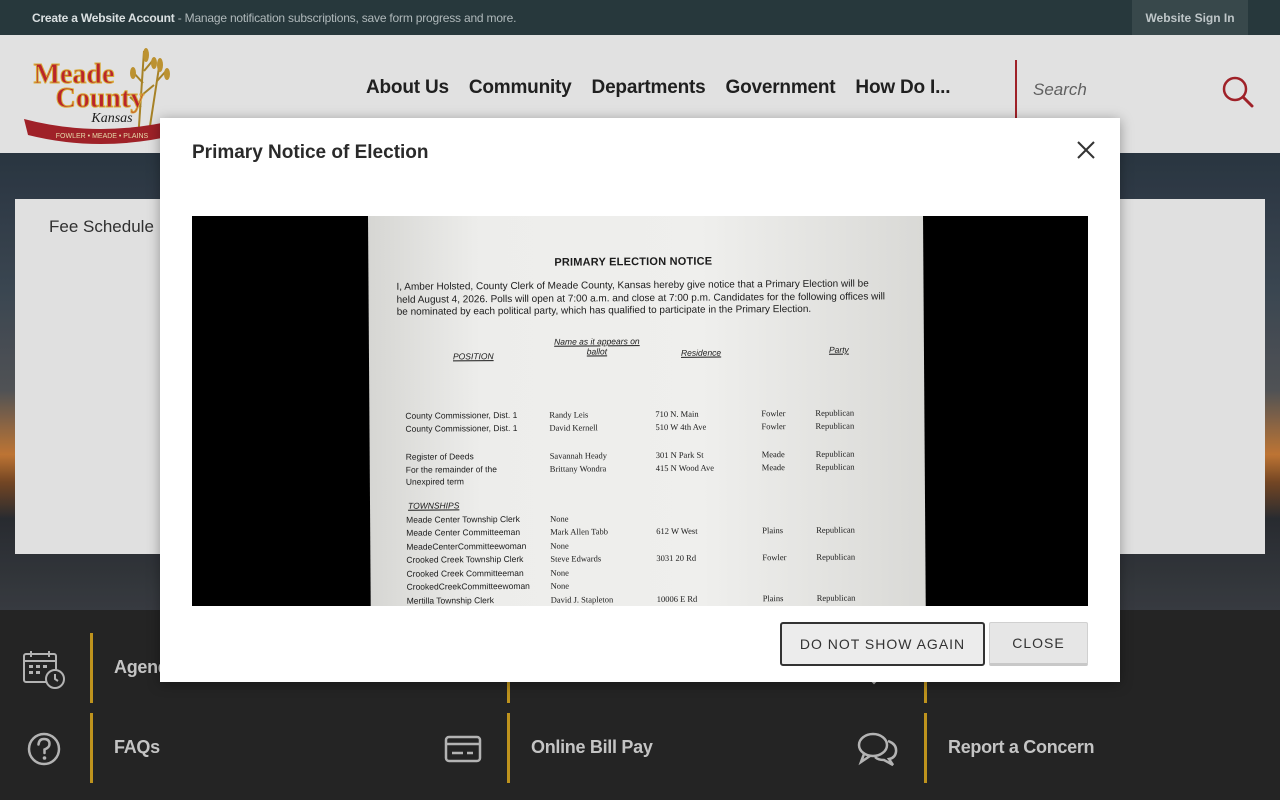  What do you see at coordinates (838, 349) in the screenshot?
I see `column-header-party: Party` at bounding box center [838, 349].